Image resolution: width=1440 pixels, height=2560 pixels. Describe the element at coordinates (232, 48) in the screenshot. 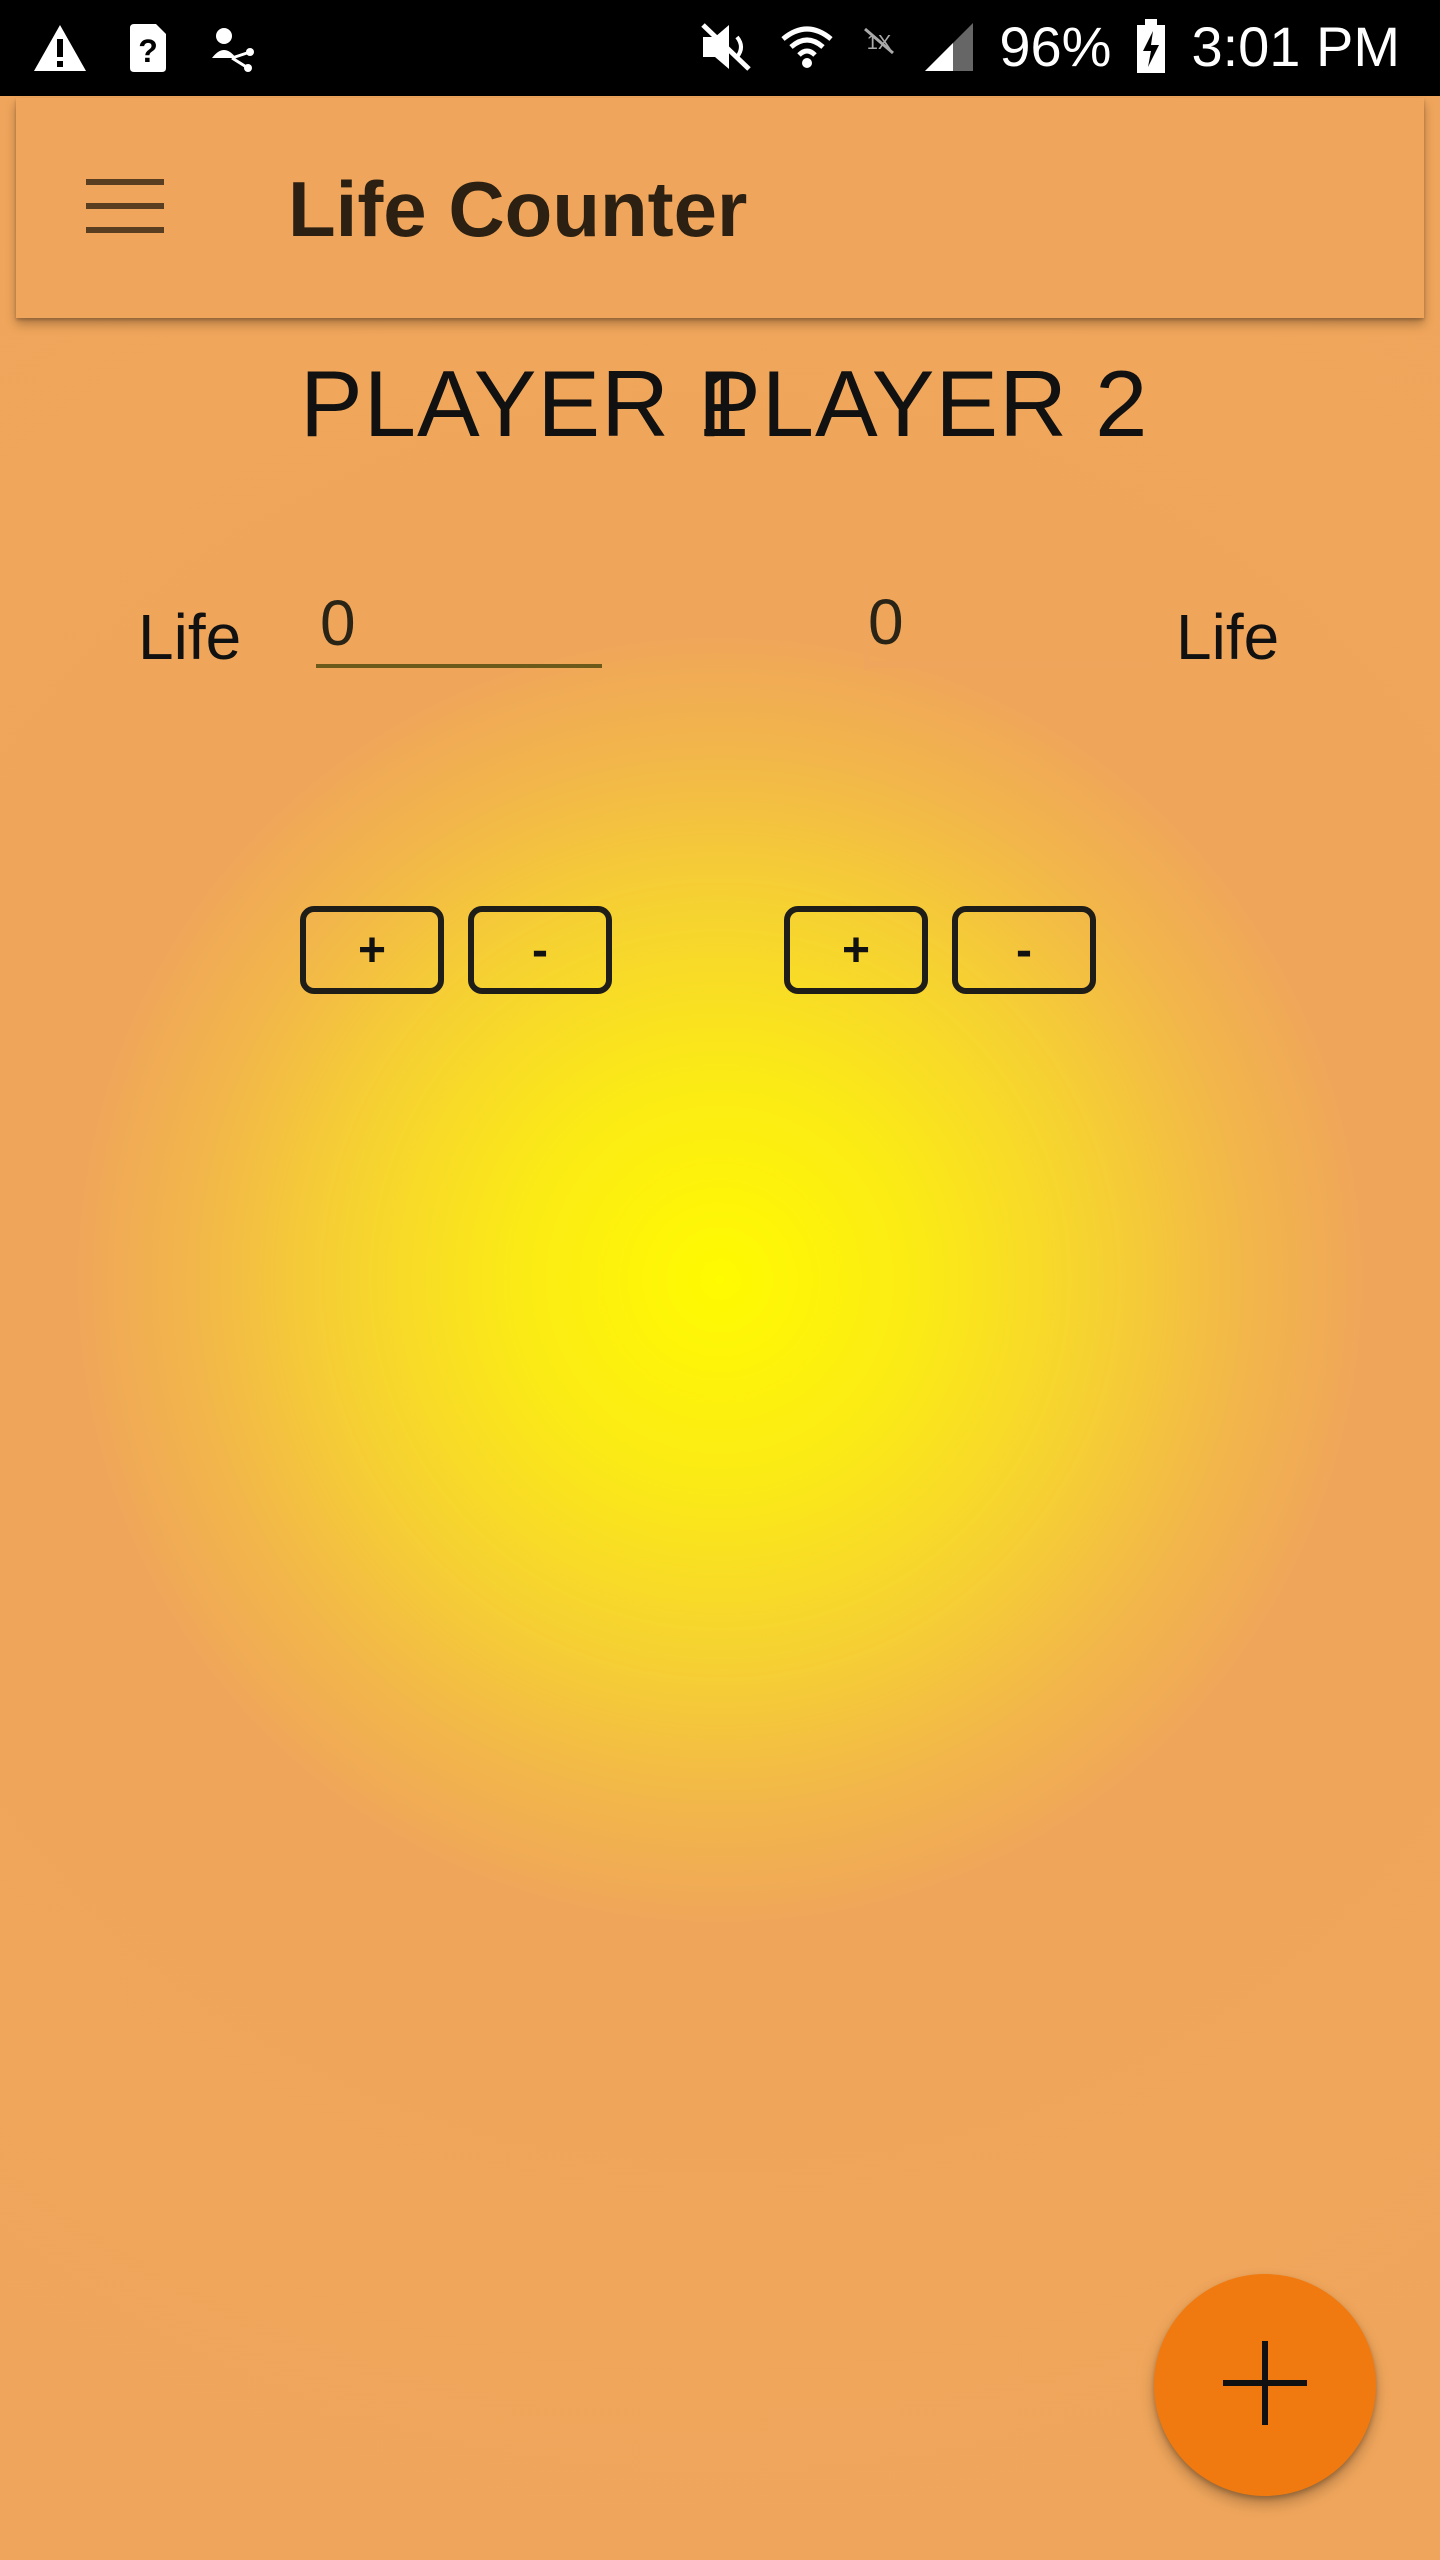

I see `usb-share-icon` at that location.